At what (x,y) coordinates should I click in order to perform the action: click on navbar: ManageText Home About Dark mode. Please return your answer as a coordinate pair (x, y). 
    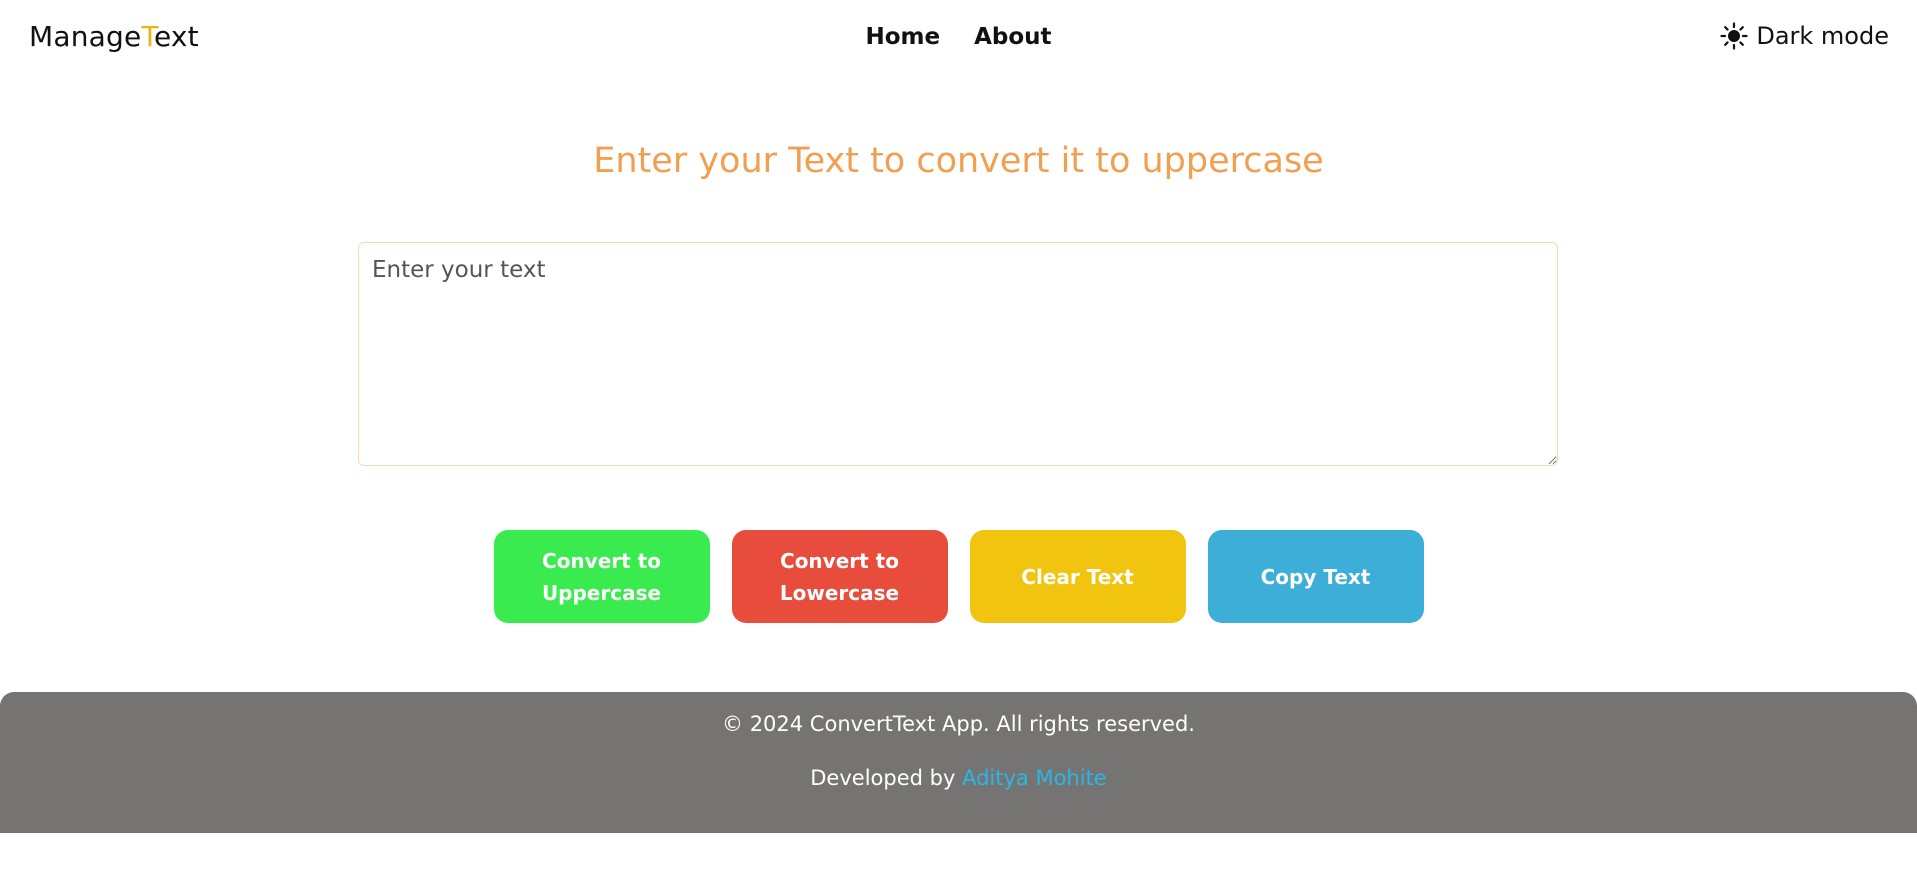
    Looking at the image, I should click on (958, 39).